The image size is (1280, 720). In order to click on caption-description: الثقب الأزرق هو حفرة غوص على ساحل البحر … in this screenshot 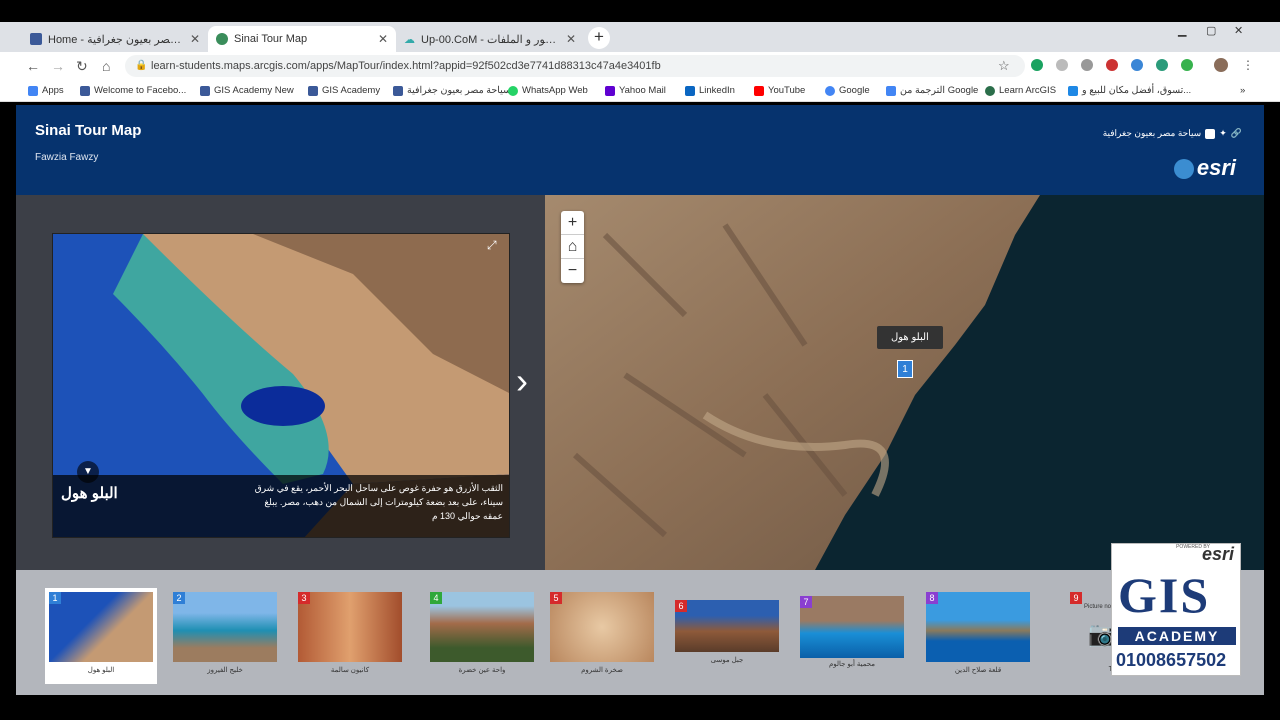, I will do `click(378, 502)`.